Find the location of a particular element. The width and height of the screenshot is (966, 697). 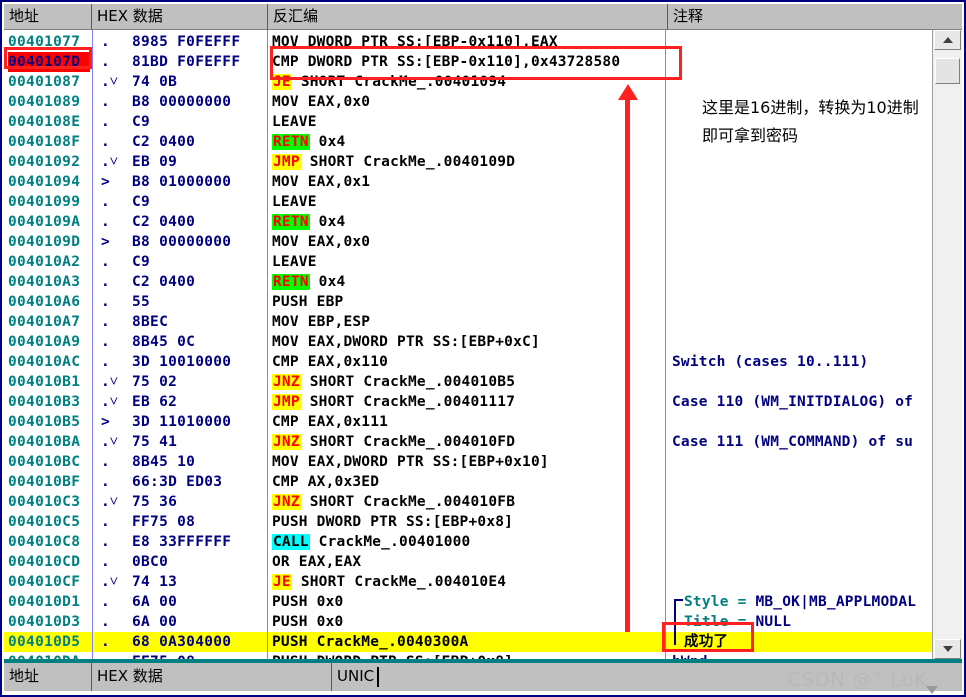

disasm-row: 004010A3. C2 0400 RETN 0x4 is located at coordinates (469, 282).